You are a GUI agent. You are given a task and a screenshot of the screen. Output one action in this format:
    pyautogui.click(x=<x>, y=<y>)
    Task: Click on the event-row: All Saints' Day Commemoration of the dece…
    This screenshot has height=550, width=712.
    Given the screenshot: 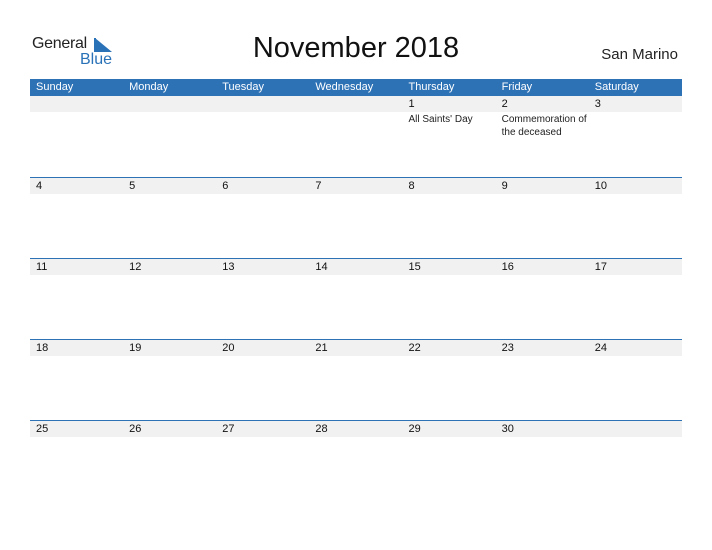 What is the action you would take?
    pyautogui.click(x=356, y=125)
    